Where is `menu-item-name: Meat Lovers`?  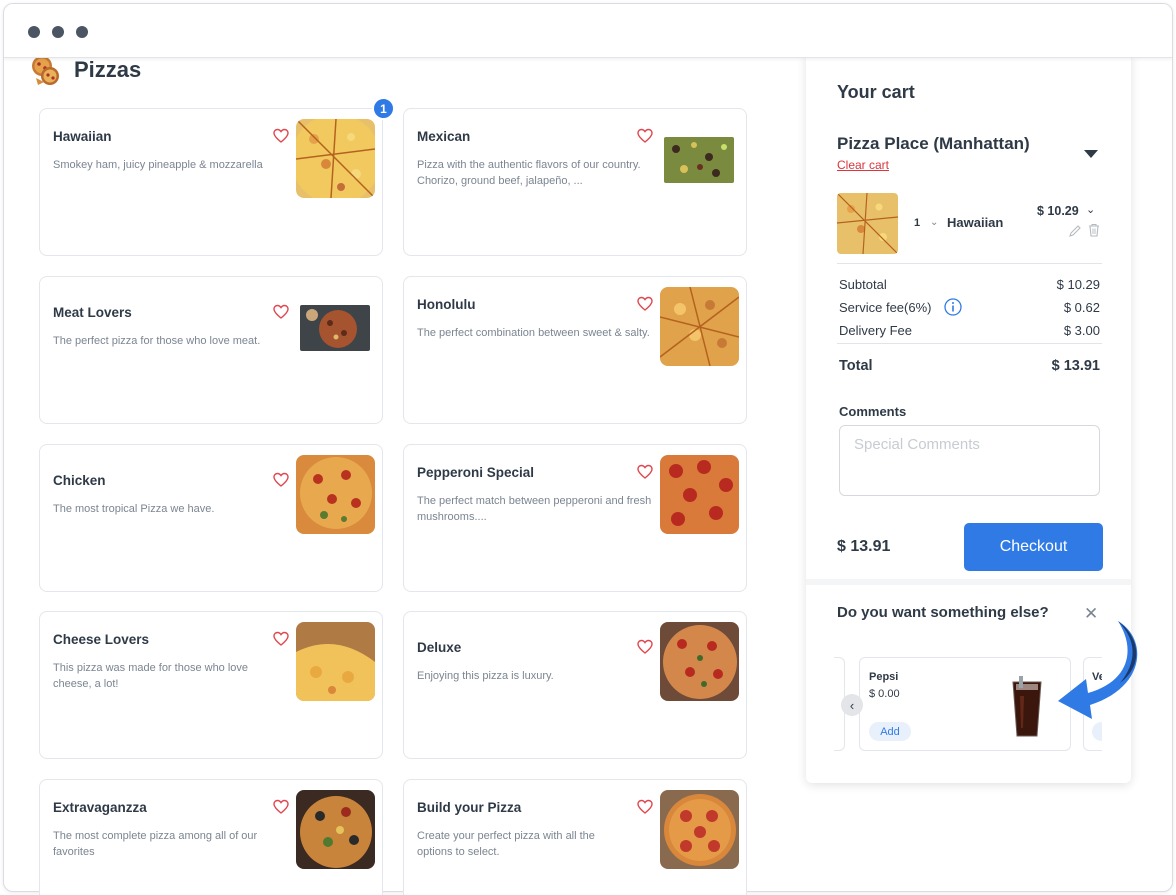 menu-item-name: Meat Lovers is located at coordinates (92, 312).